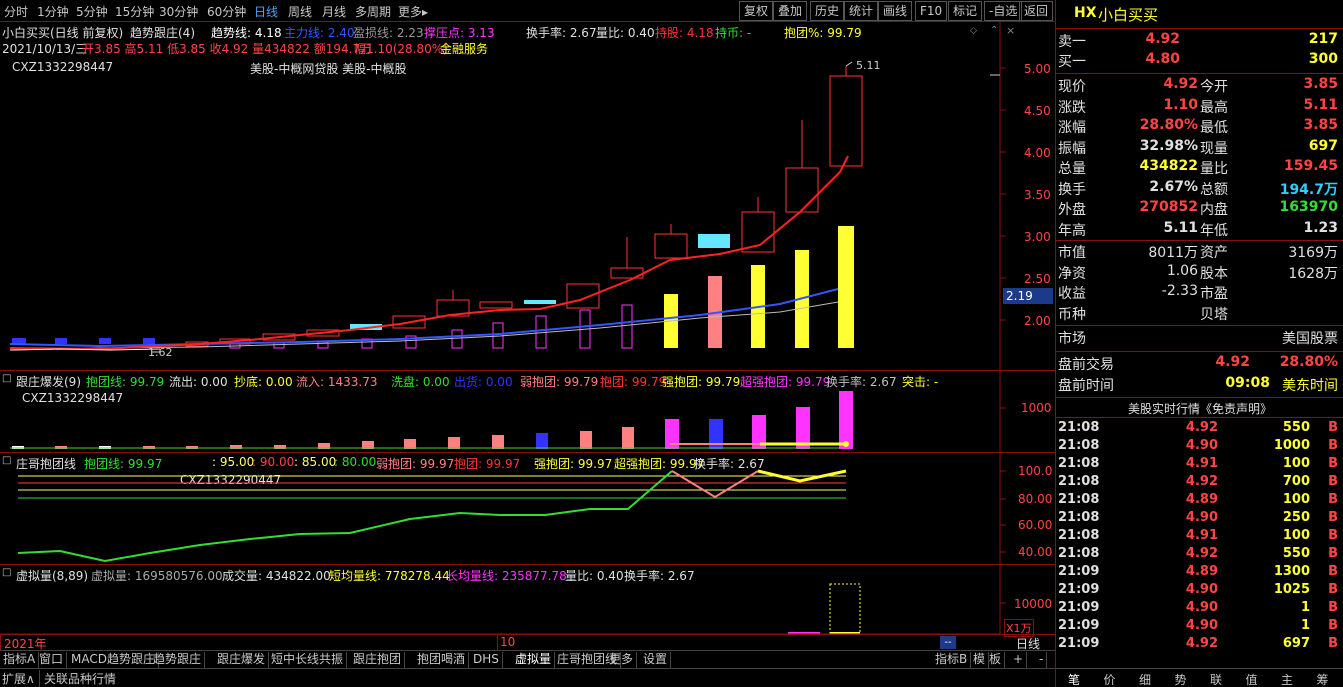  What do you see at coordinates (827, 11) in the screenshot?
I see `toolbar-button-2: 历史` at bounding box center [827, 11].